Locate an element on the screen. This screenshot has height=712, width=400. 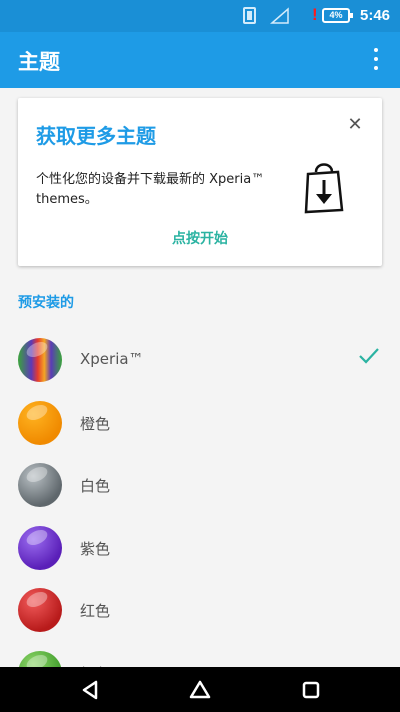
status-bar: ! 4% 5:46 is located at coordinates (200, 16).